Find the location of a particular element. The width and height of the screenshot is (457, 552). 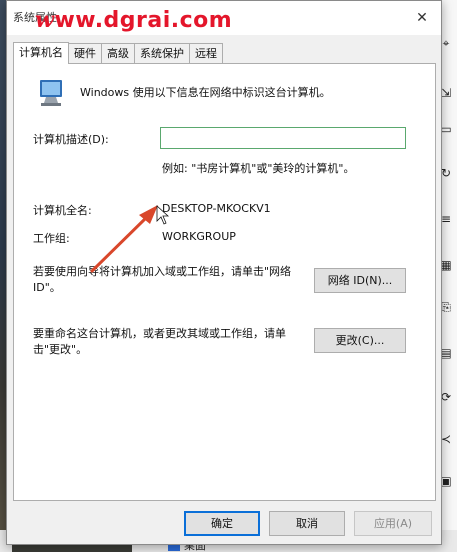

tab-computer-name: 计算机名 is located at coordinates (41, 53).